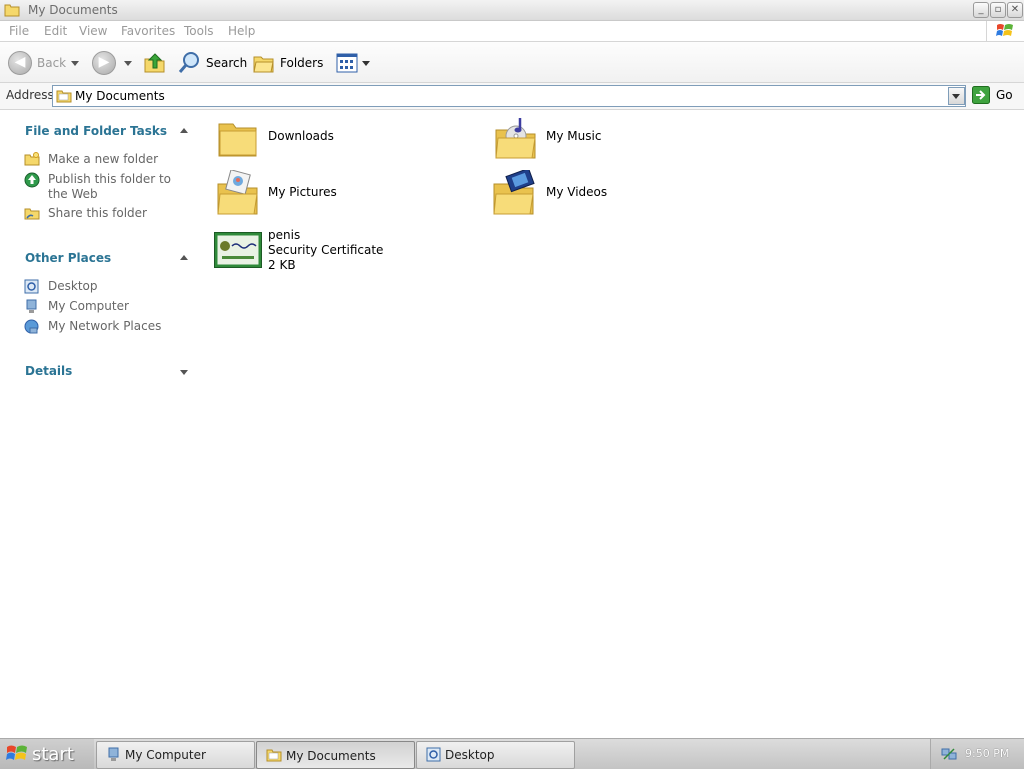  What do you see at coordinates (20, 63) in the screenshot?
I see `back-arrow-icon: ◀` at bounding box center [20, 63].